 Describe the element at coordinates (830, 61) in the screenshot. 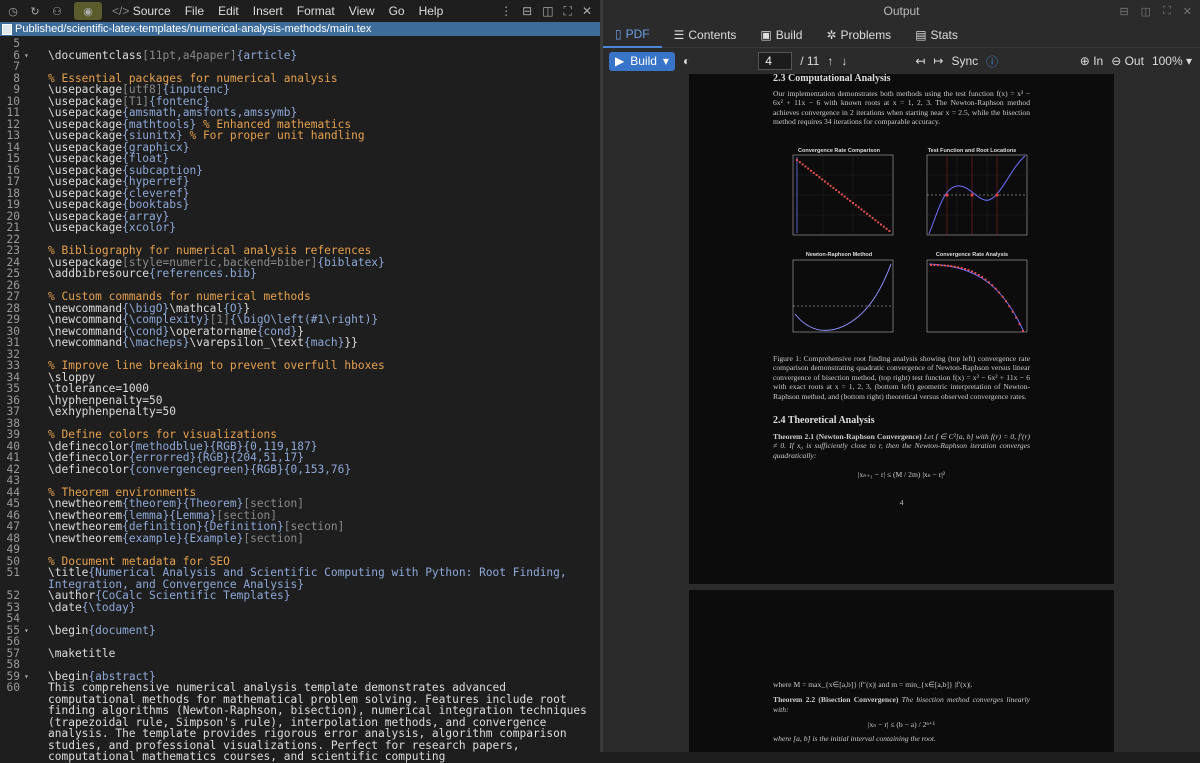

I see `arrow-up-icon: ↑` at that location.